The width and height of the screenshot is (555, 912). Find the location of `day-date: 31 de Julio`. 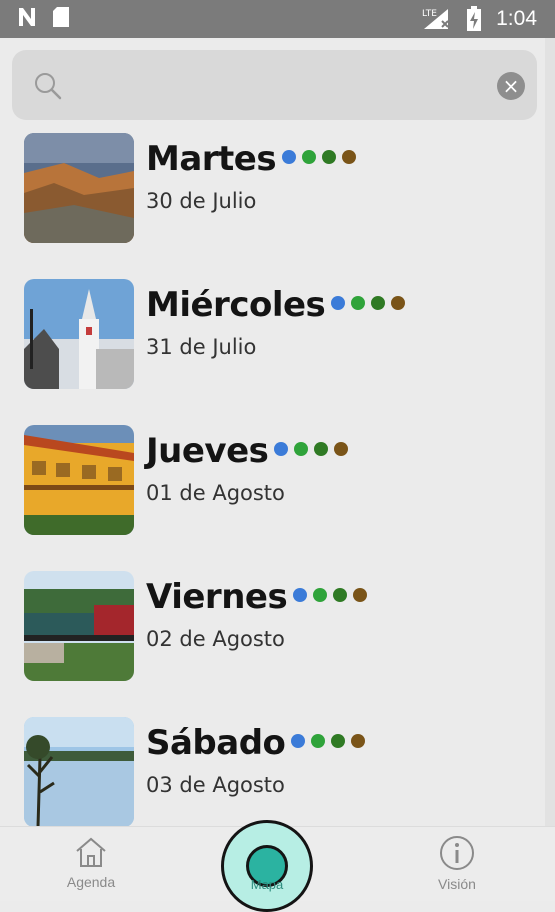

day-date: 31 de Julio is located at coordinates (201, 347).